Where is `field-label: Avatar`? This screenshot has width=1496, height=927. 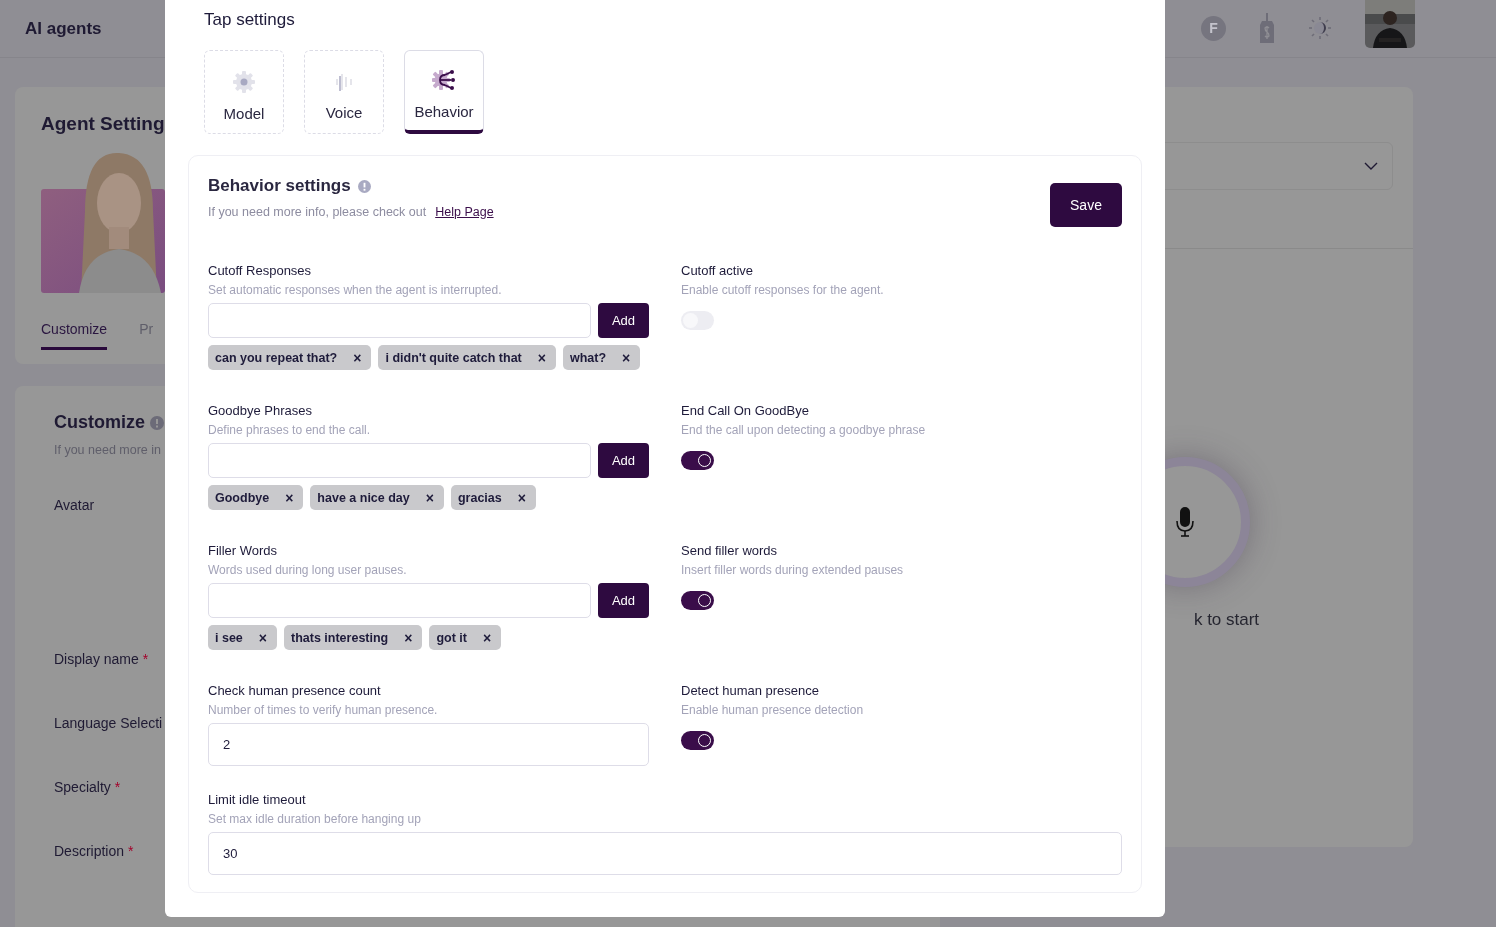 field-label: Avatar is located at coordinates (74, 506).